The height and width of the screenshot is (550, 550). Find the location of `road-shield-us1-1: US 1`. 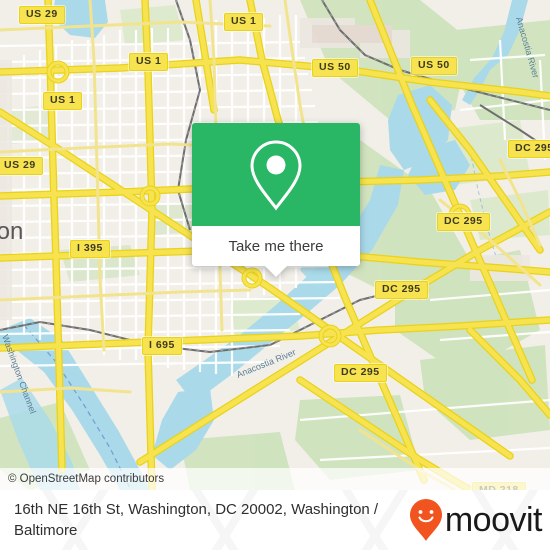

road-shield-us1-1: US 1 is located at coordinates (244, 22).